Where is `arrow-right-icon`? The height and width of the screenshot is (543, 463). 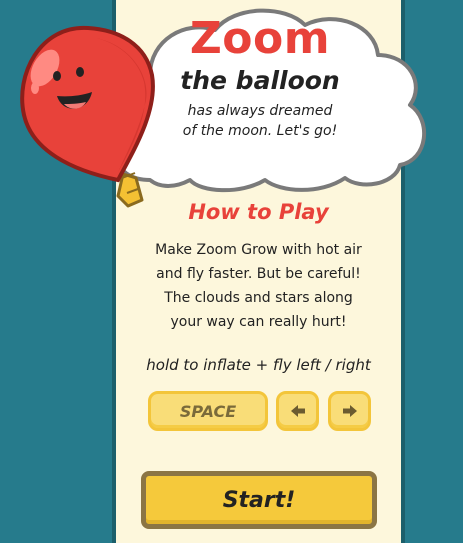 arrow-right-icon is located at coordinates (349, 411).